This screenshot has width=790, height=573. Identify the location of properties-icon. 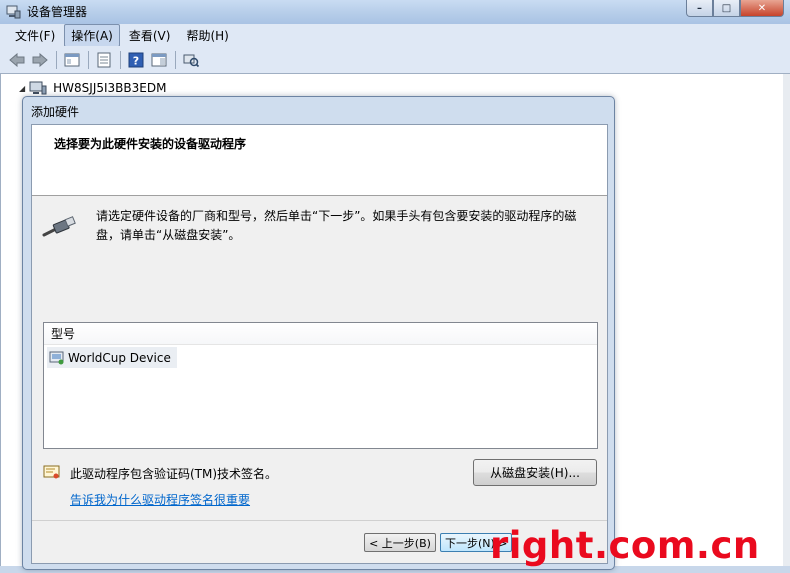
(104, 59).